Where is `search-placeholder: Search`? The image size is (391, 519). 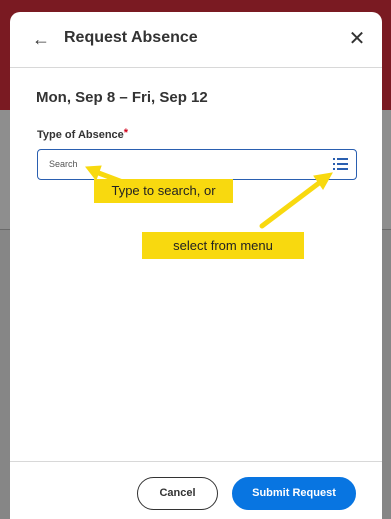
search-placeholder: Search is located at coordinates (63, 164).